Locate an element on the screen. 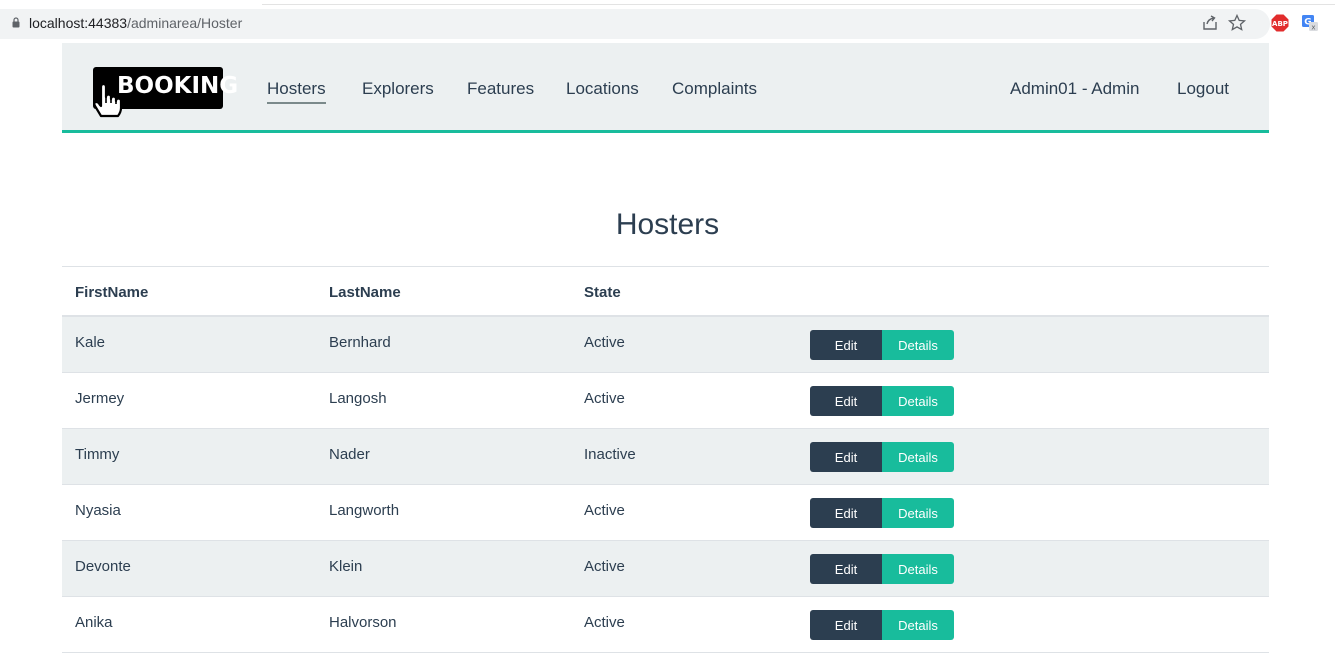 The height and width of the screenshot is (653, 1335). nav-link-hosters: Hosters is located at coordinates (296, 91).